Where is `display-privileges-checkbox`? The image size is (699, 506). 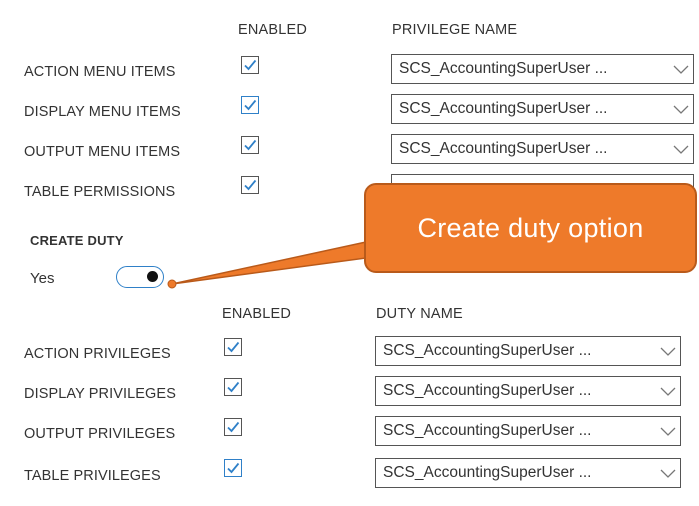
display-privileges-checkbox is located at coordinates (233, 387).